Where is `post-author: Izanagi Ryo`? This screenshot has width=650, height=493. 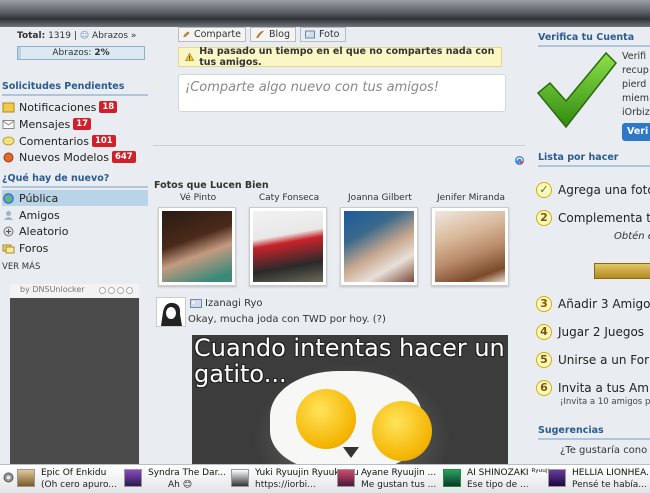 post-author: Izanagi Ryo is located at coordinates (226, 303).